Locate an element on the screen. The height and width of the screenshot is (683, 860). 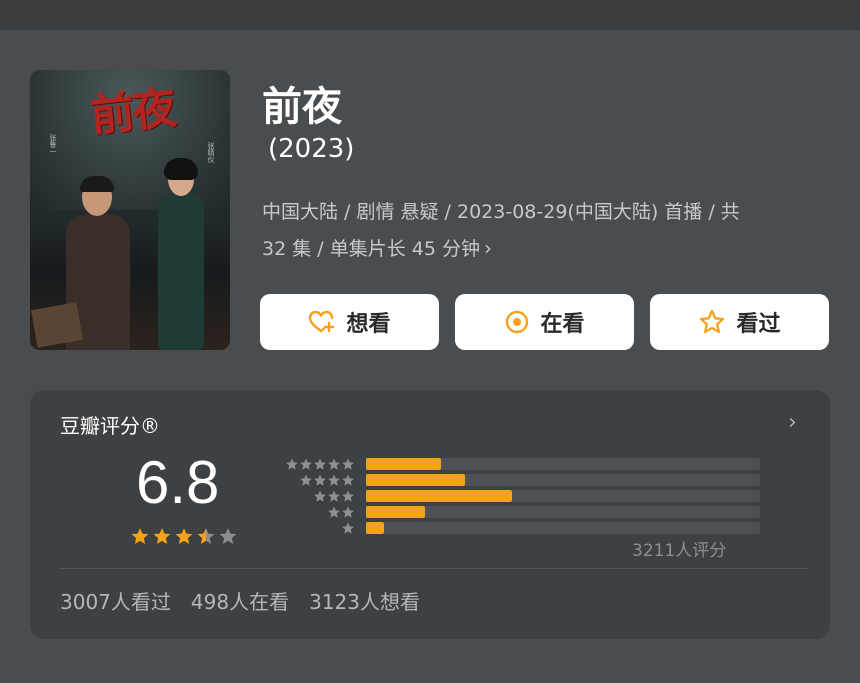
poster-suitcase is located at coordinates (57, 325).